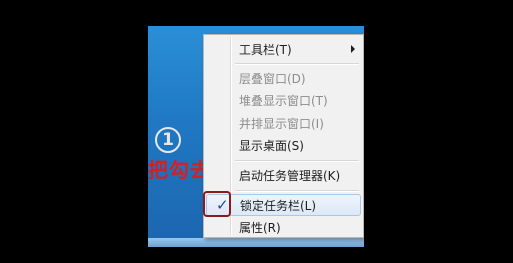 This screenshot has height=263, width=513. What do you see at coordinates (272, 78) in the screenshot?
I see `menu-item-label: 层叠窗口(D)` at bounding box center [272, 78].